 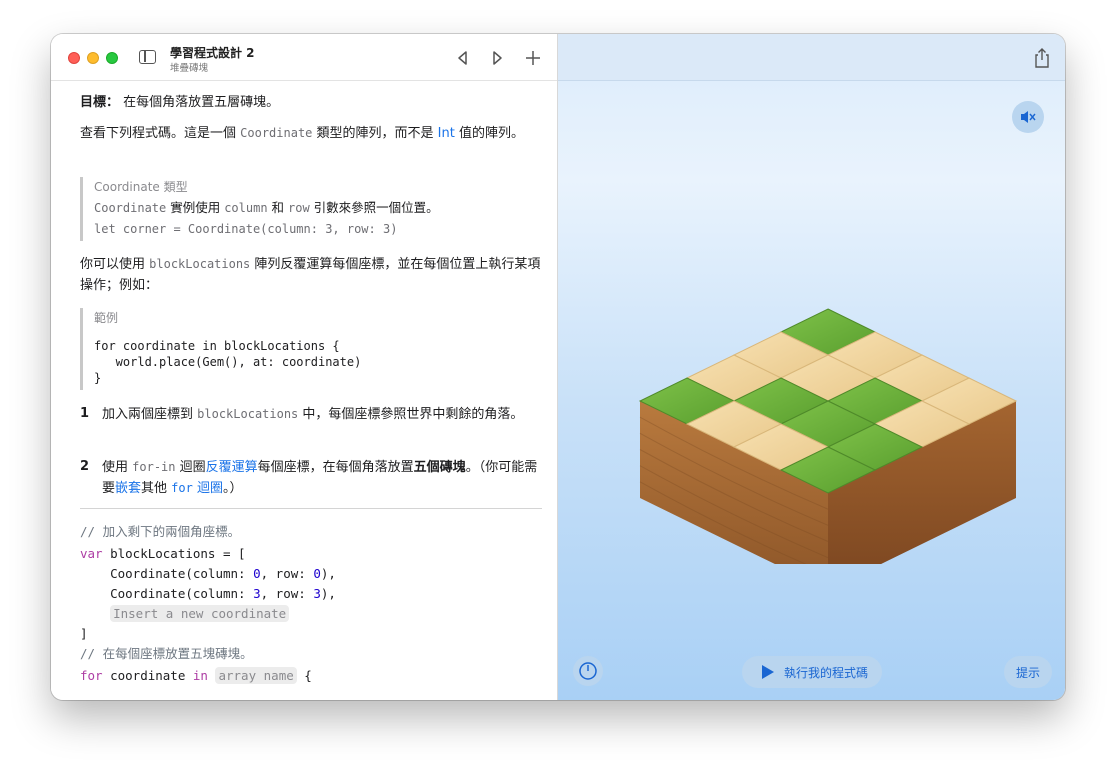 I want to click on callout-text: 實例使用, so click(x=195, y=207).